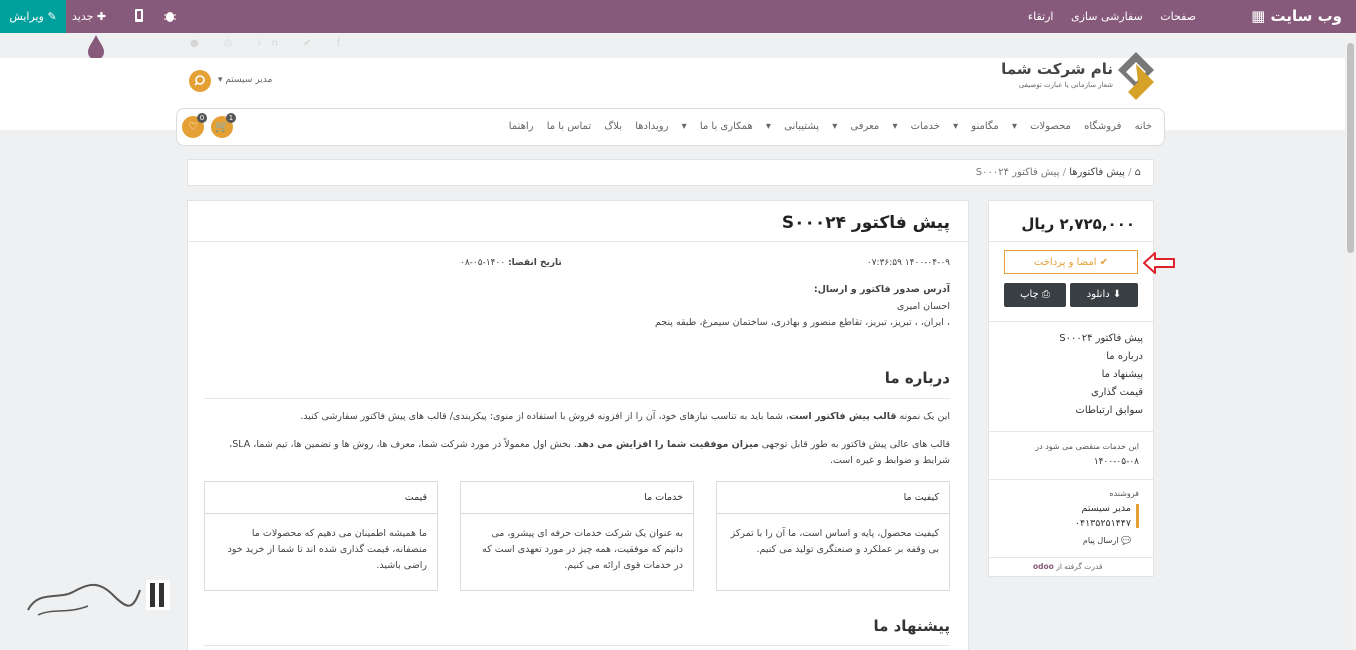 This screenshot has width=1356, height=650. What do you see at coordinates (1073, 411) in the screenshot?
I see `section-link-history: سوابق ارتباطات` at bounding box center [1073, 411].